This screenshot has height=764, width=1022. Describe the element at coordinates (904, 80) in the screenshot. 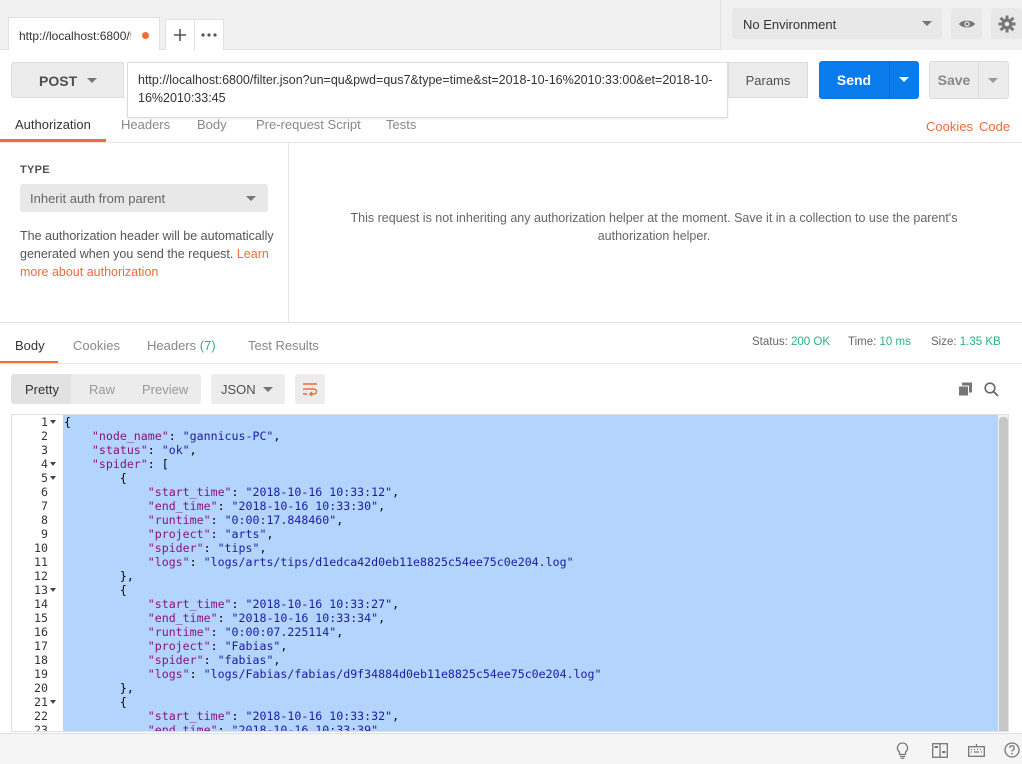

I see `send-options-button` at that location.